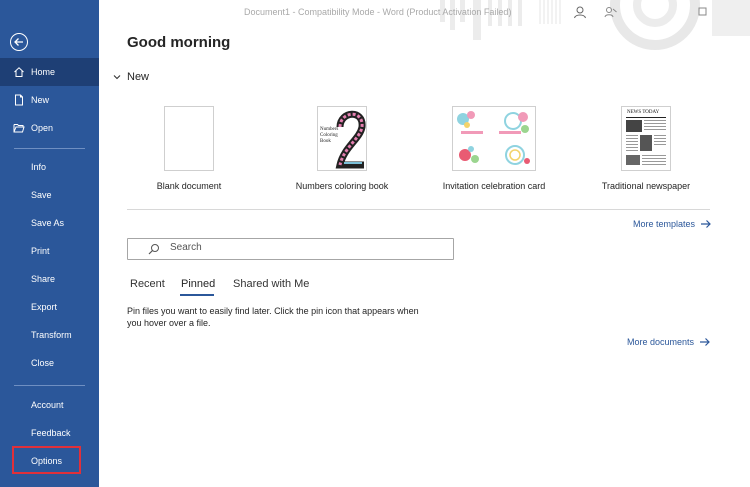 The image size is (750, 487). I want to click on sidebar-item-close: Close, so click(49, 363).